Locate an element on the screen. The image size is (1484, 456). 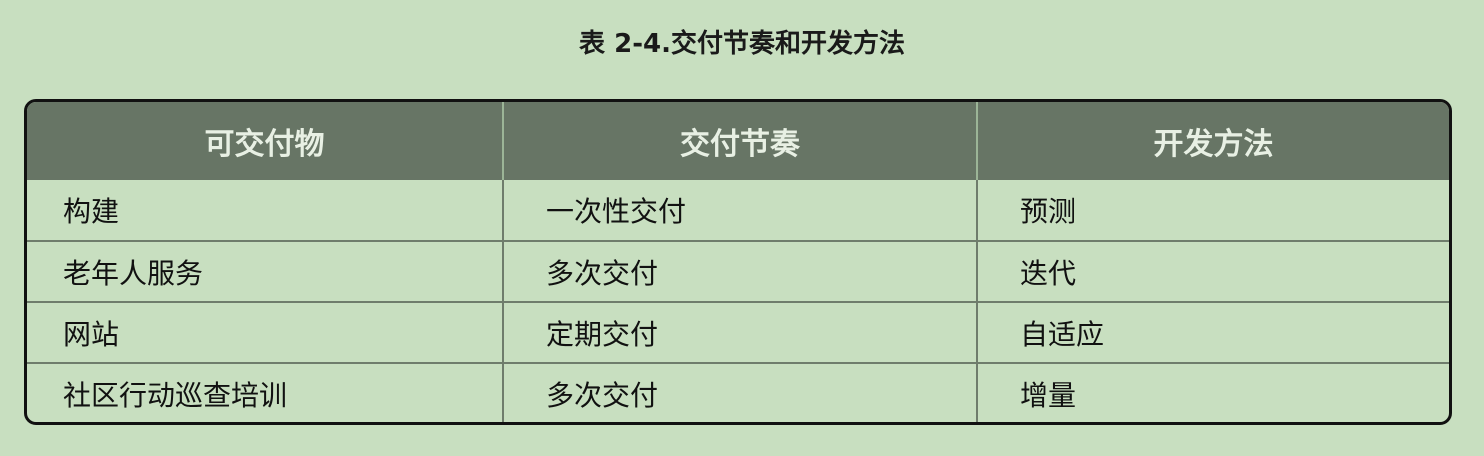
deliverable-cell: 网站 is located at coordinates (265, 332).